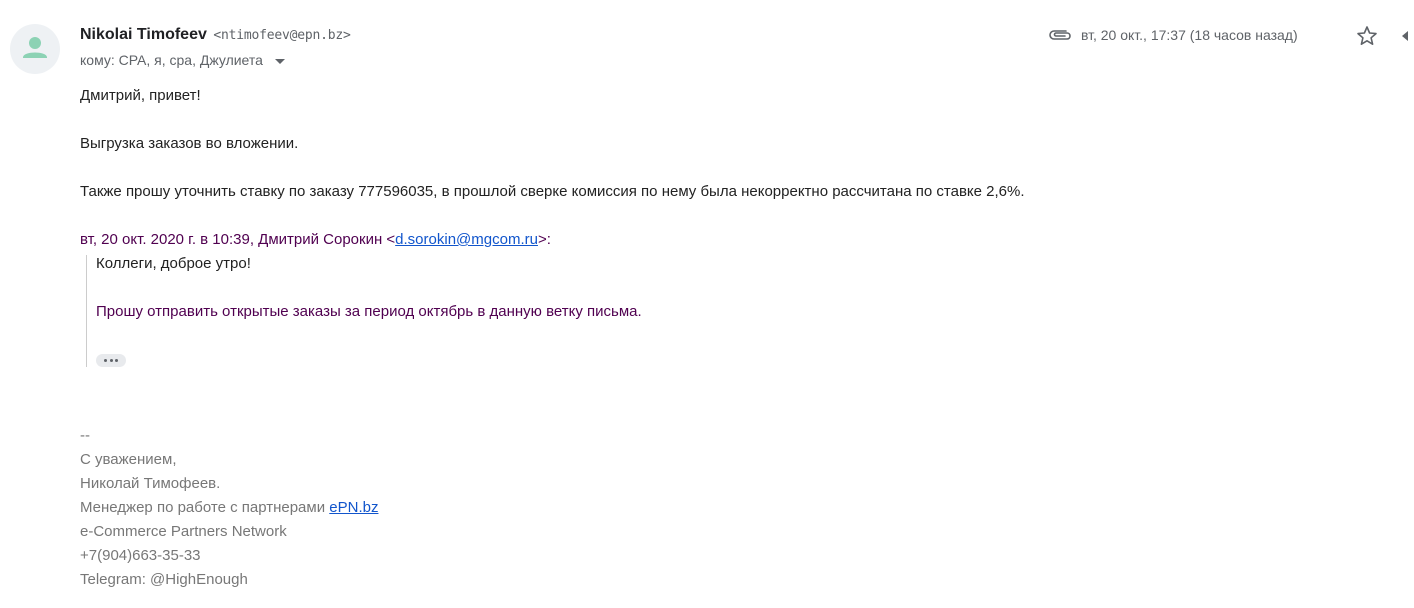 The width and height of the screenshot is (1414, 608). Describe the element at coordinates (282, 35) in the screenshot. I see `sender-email: <ntimofeev@epn.bz>` at that location.